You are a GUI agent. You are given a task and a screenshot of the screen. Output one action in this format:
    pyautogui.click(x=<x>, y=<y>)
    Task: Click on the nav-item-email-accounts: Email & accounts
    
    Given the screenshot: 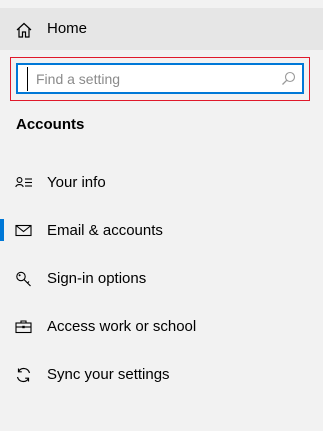 What is the action you would take?
    pyautogui.click(x=161, y=231)
    